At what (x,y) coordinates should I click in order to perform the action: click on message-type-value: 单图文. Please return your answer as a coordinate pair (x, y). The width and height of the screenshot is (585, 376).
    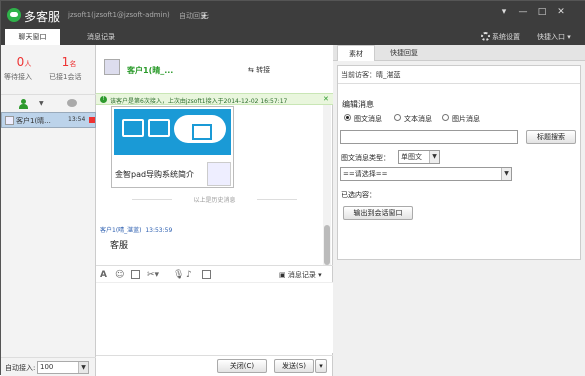
    Looking at the image, I should click on (411, 157).